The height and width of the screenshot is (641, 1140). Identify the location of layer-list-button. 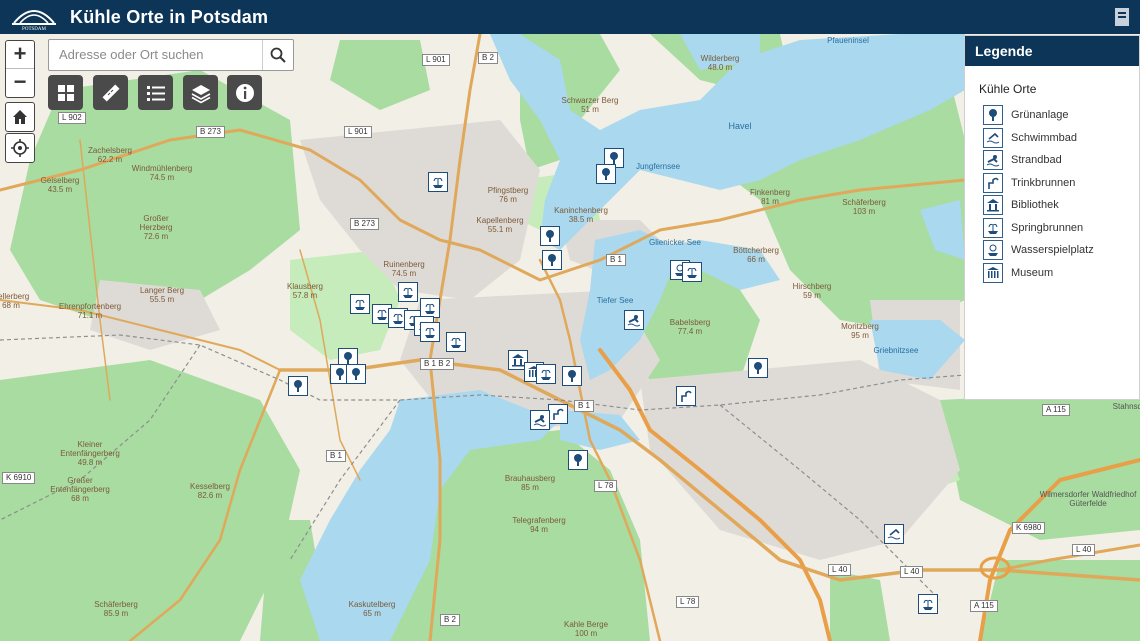
(155, 92).